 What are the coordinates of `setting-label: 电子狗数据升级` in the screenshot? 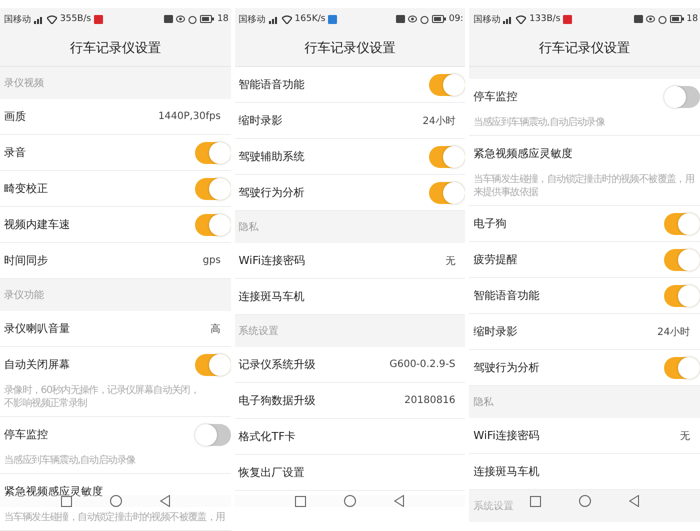 It's located at (277, 400).